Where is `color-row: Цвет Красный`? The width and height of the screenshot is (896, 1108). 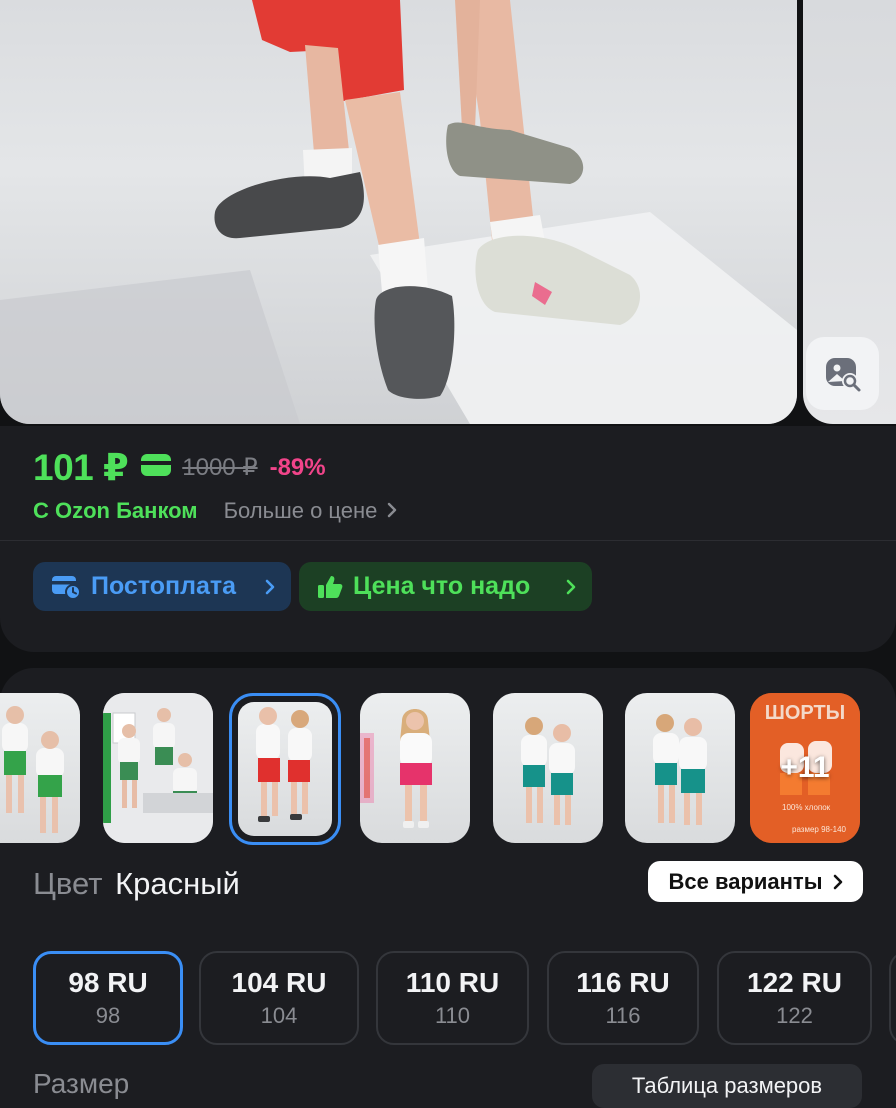 color-row: Цвет Красный is located at coordinates (136, 884).